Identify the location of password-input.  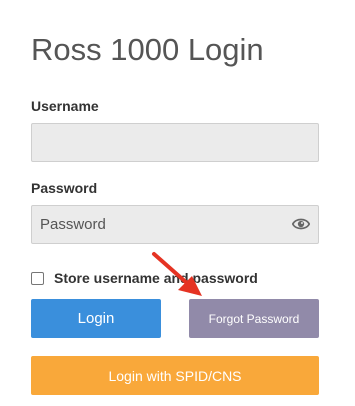
(175, 224).